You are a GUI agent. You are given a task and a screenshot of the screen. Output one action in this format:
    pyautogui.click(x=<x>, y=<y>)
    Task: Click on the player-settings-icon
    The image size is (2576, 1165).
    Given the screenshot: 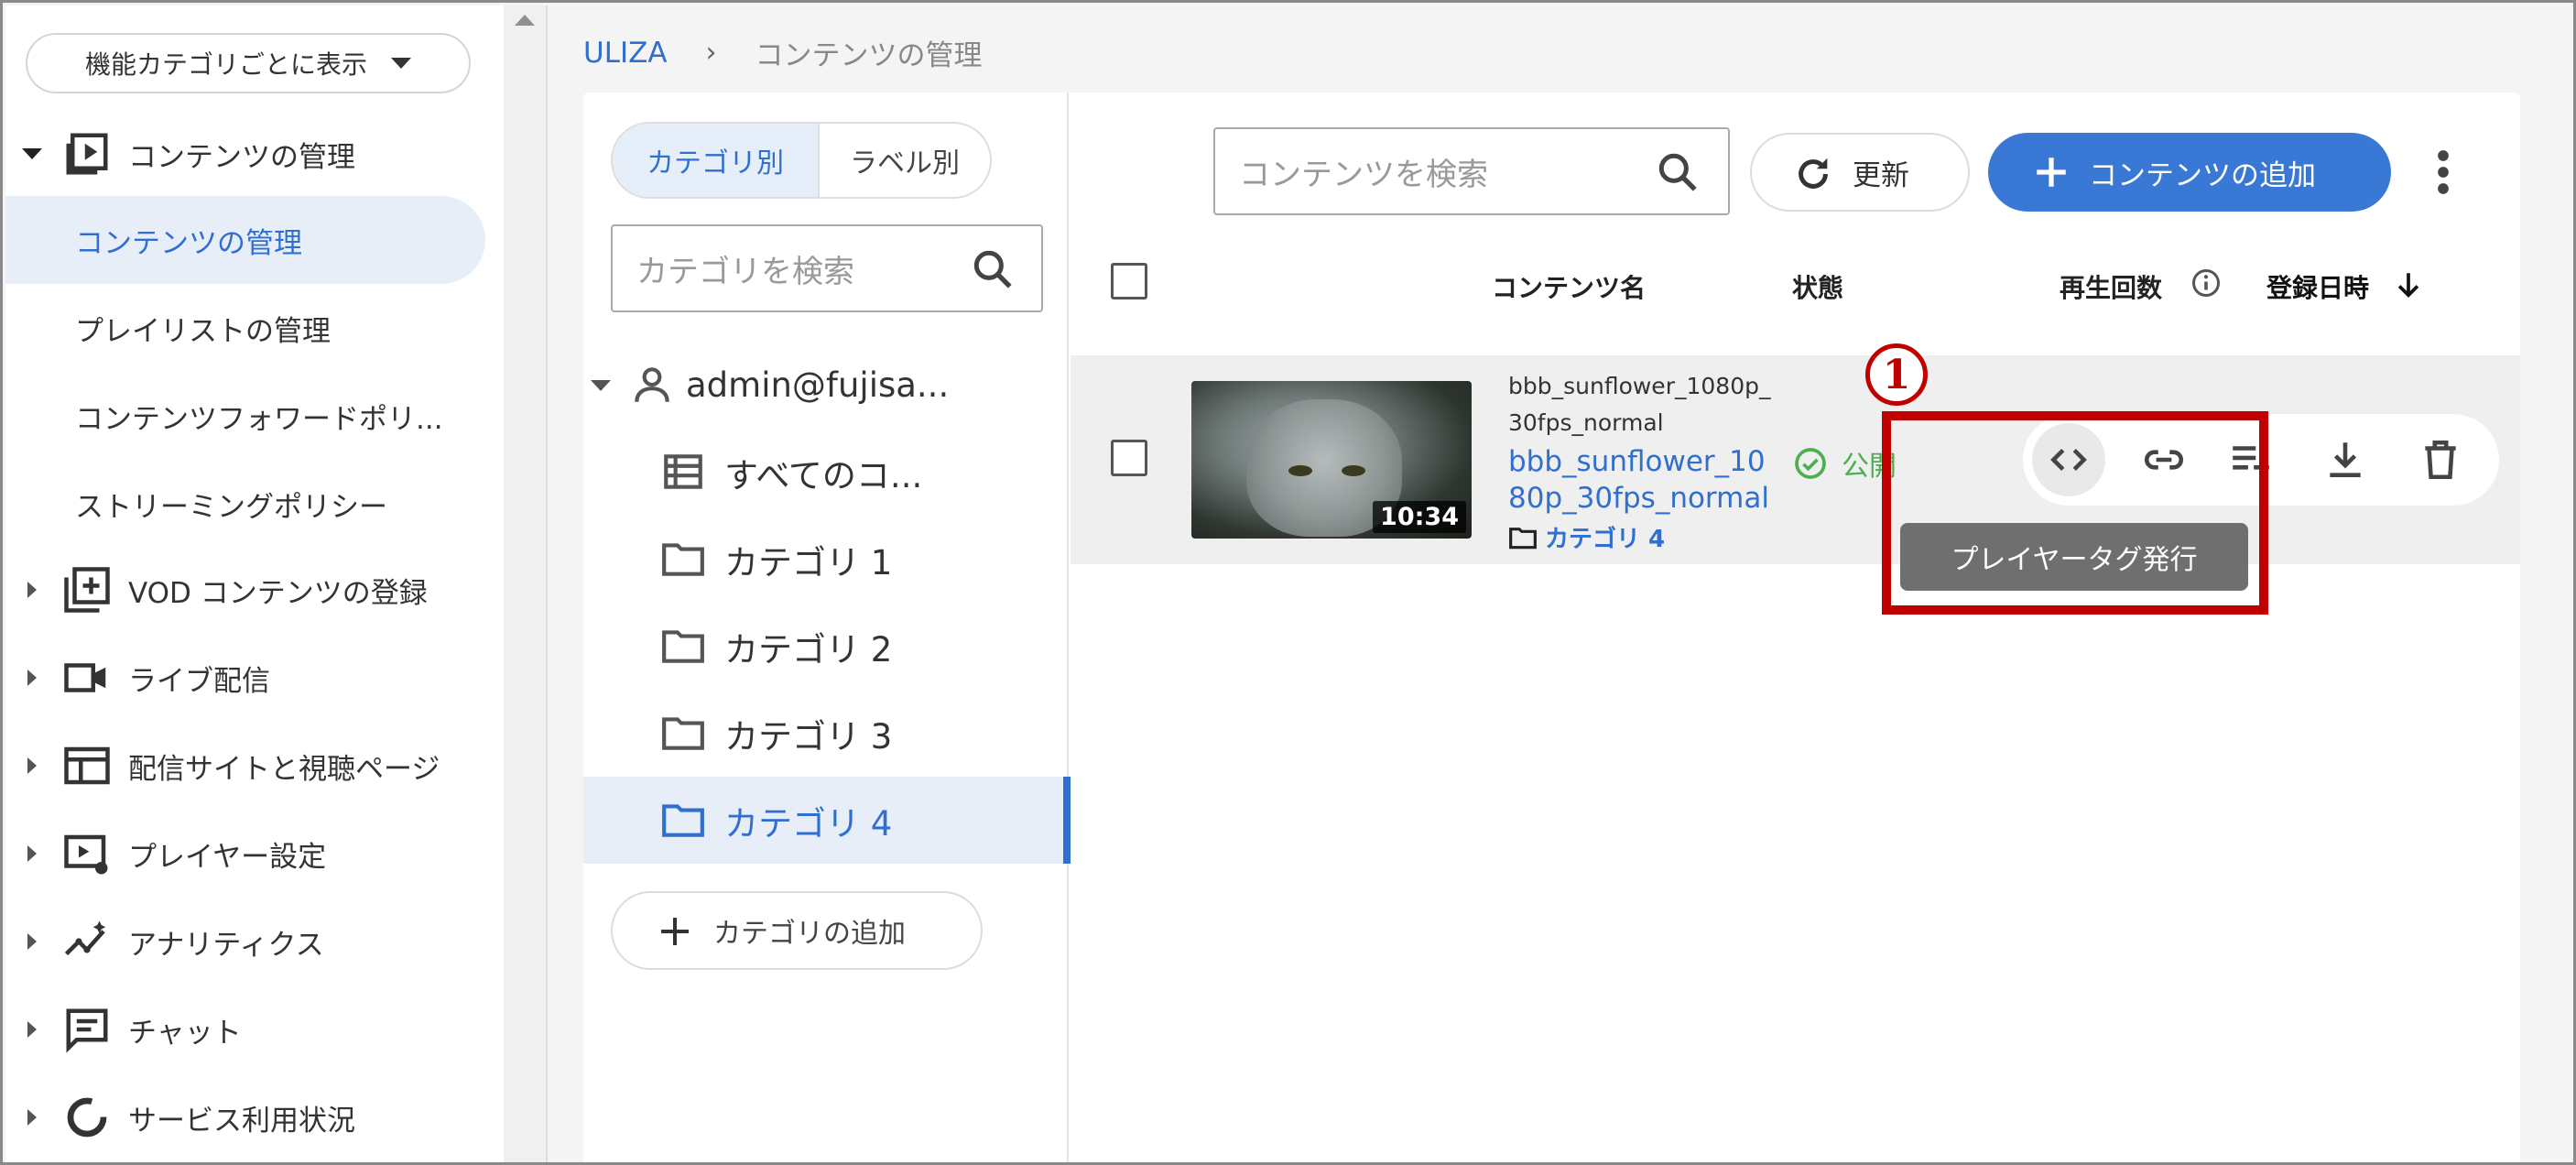 What is the action you would take?
    pyautogui.click(x=86, y=854)
    